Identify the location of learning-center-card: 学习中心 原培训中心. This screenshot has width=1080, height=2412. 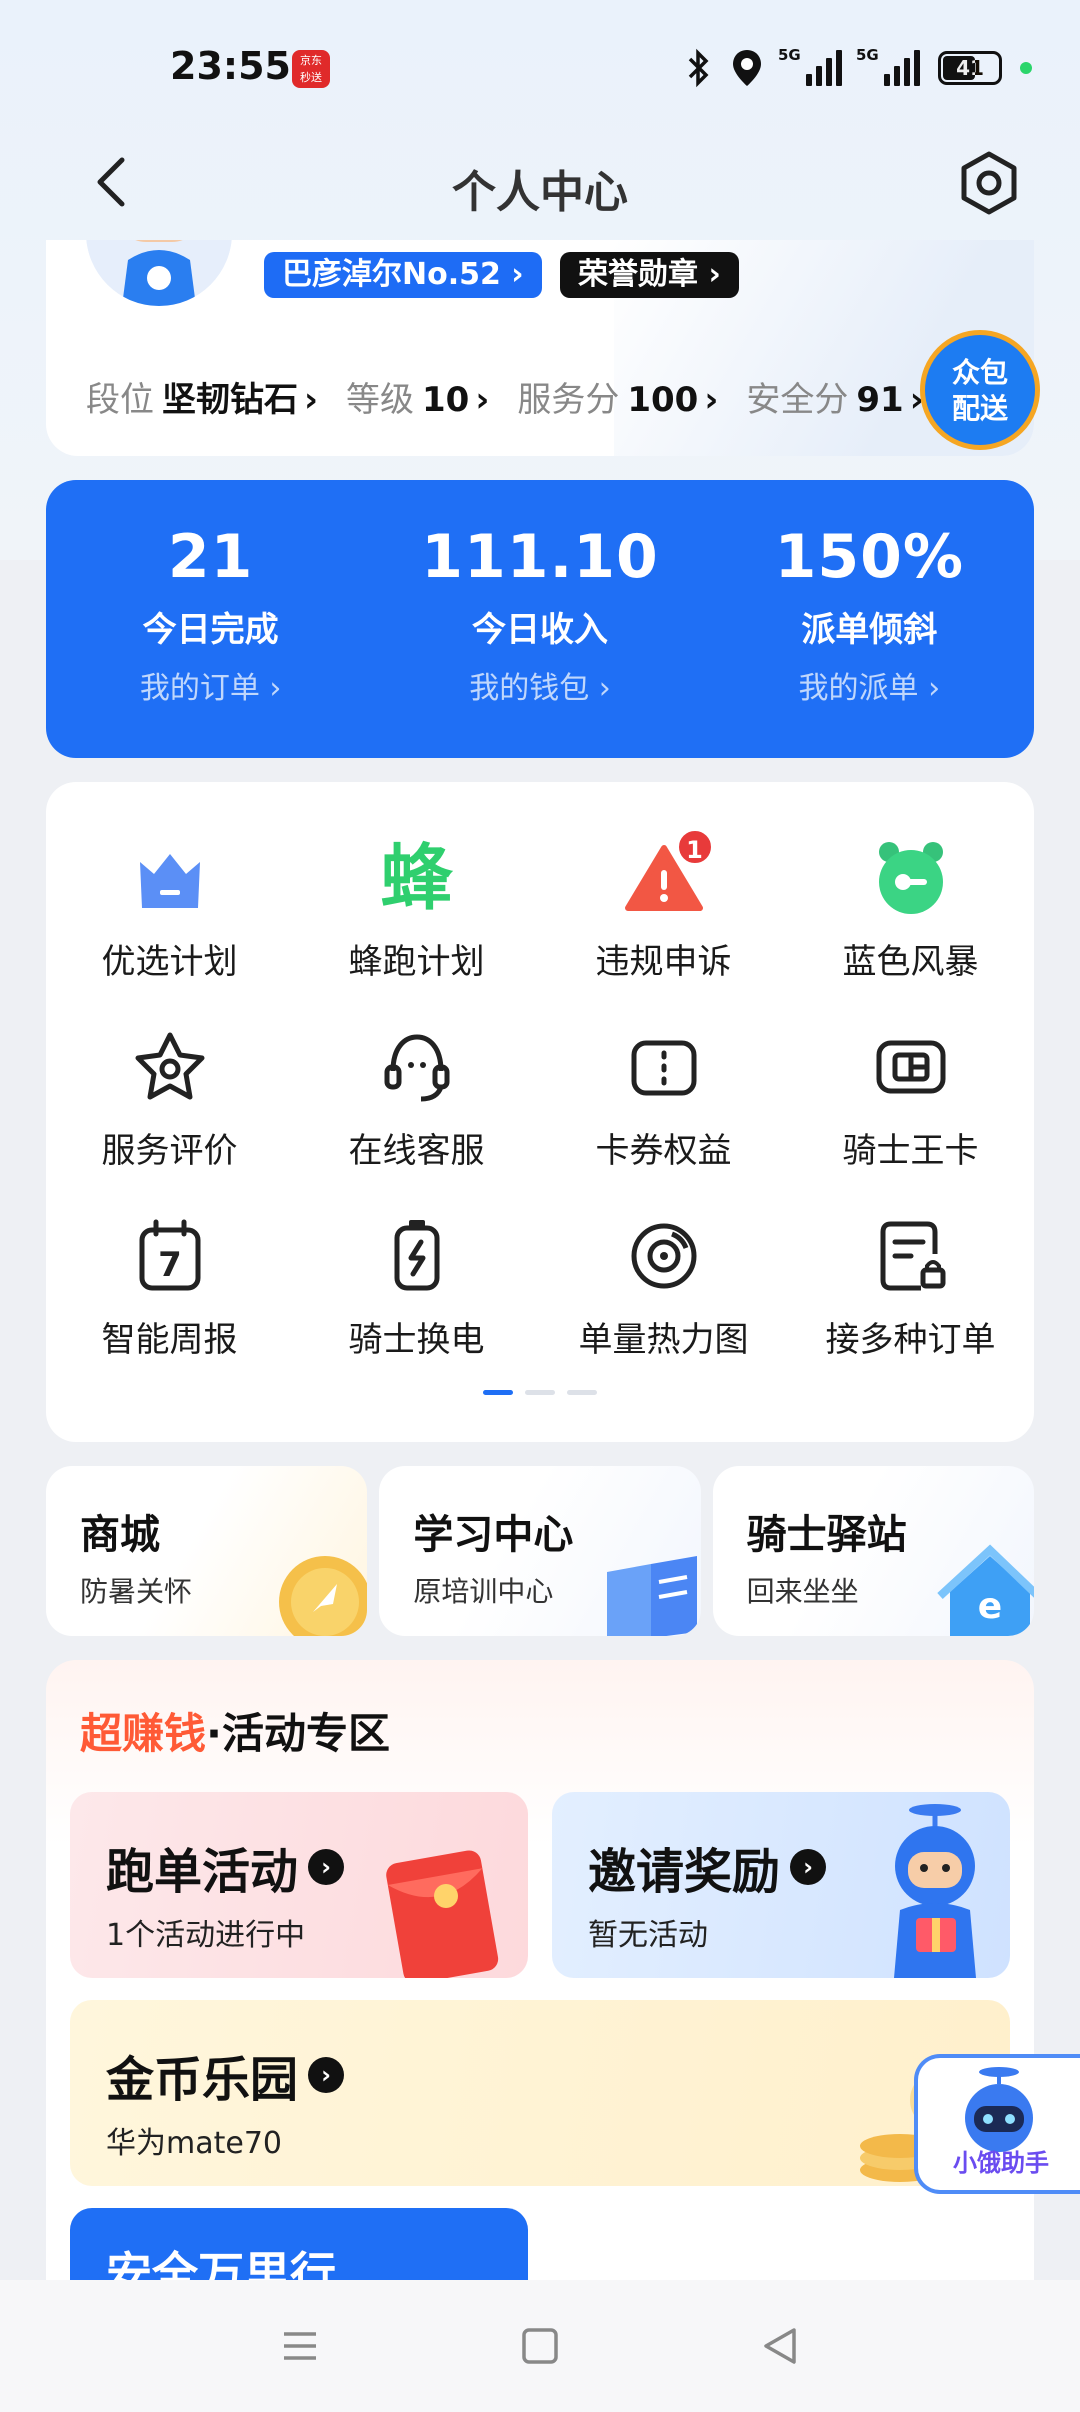
(540, 1551).